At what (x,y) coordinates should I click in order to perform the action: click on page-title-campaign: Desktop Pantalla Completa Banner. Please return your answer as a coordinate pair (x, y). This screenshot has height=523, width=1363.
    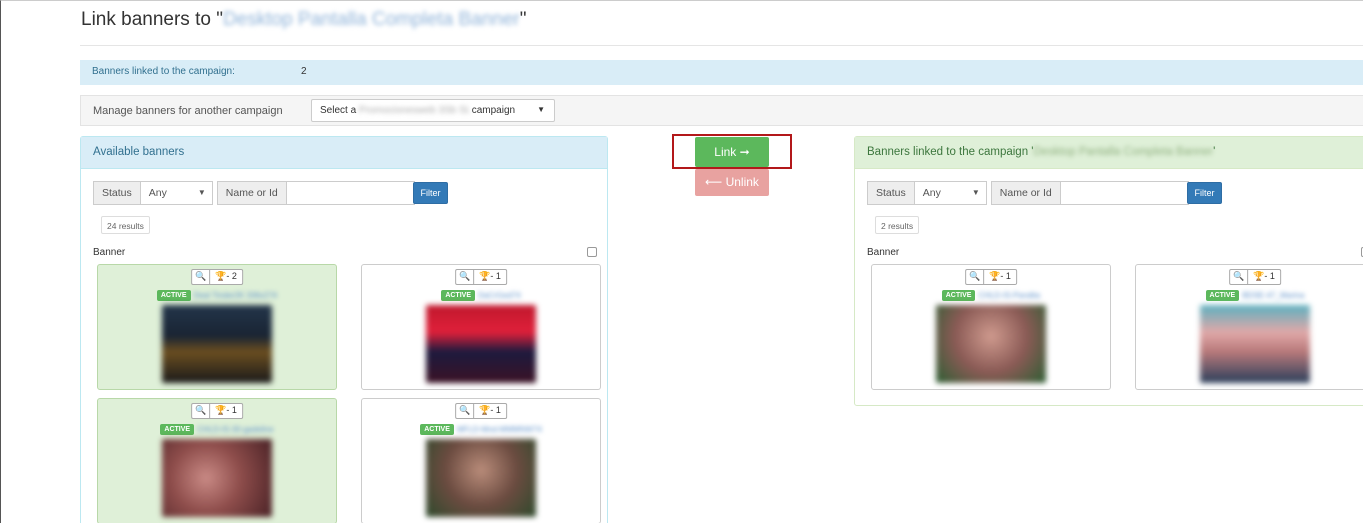
    Looking at the image, I should click on (371, 19).